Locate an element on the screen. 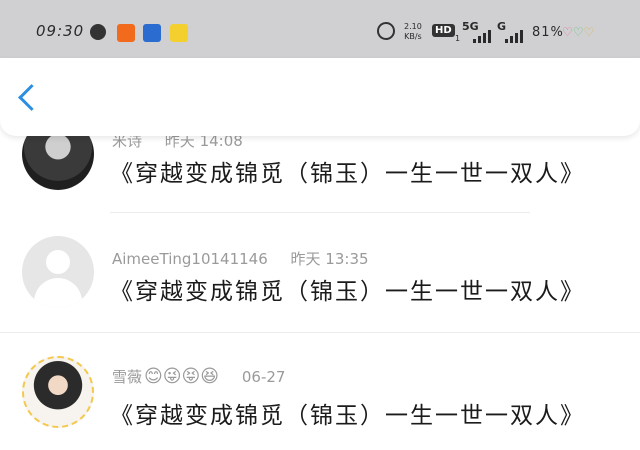  chevron-left-icon is located at coordinates (31, 97).